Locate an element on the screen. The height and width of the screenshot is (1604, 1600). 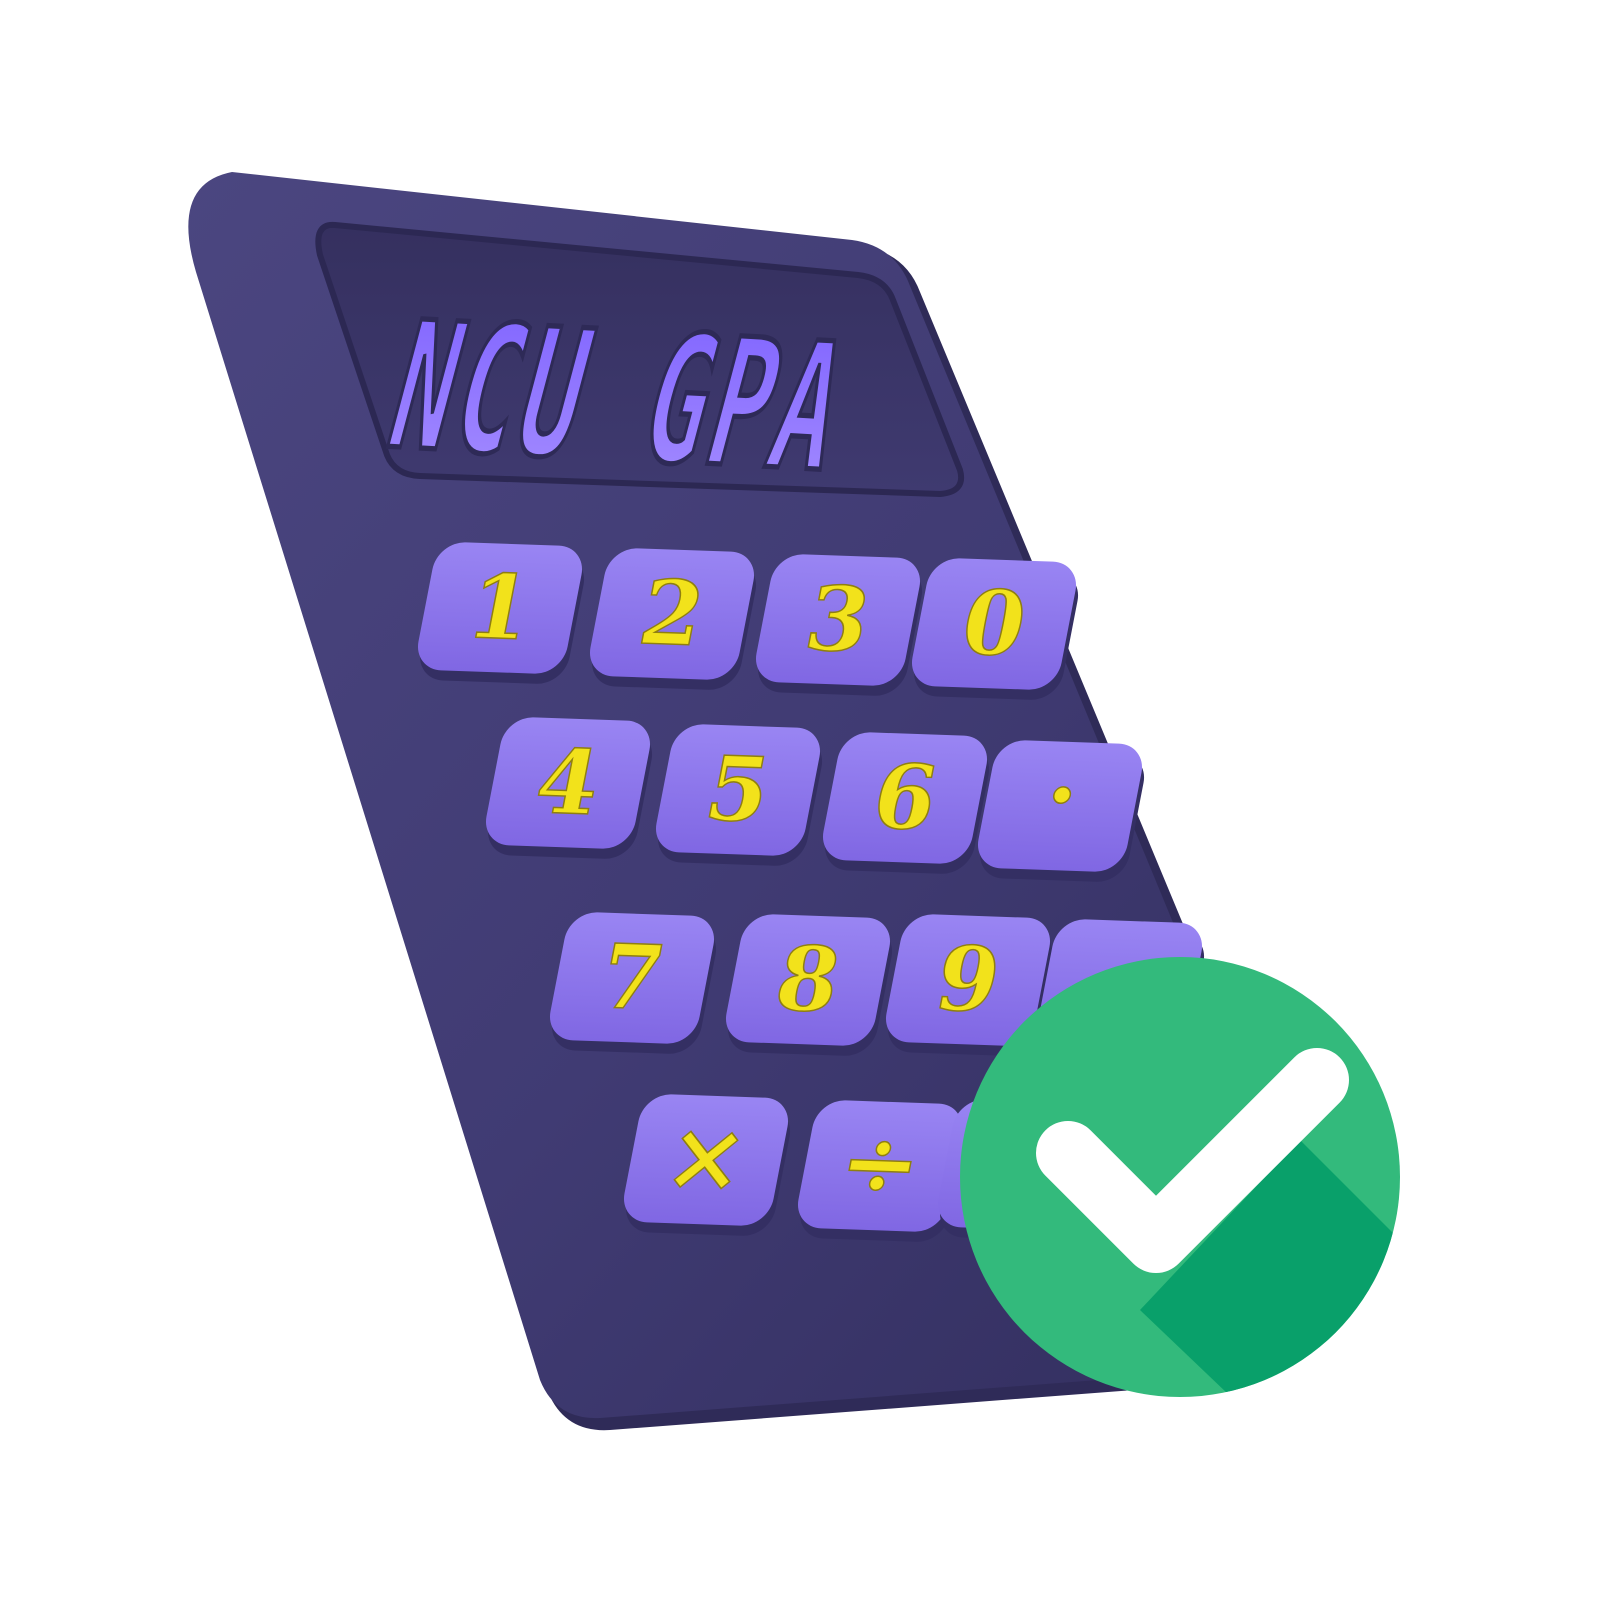
key-2-0: 7 is located at coordinates (633, 982).